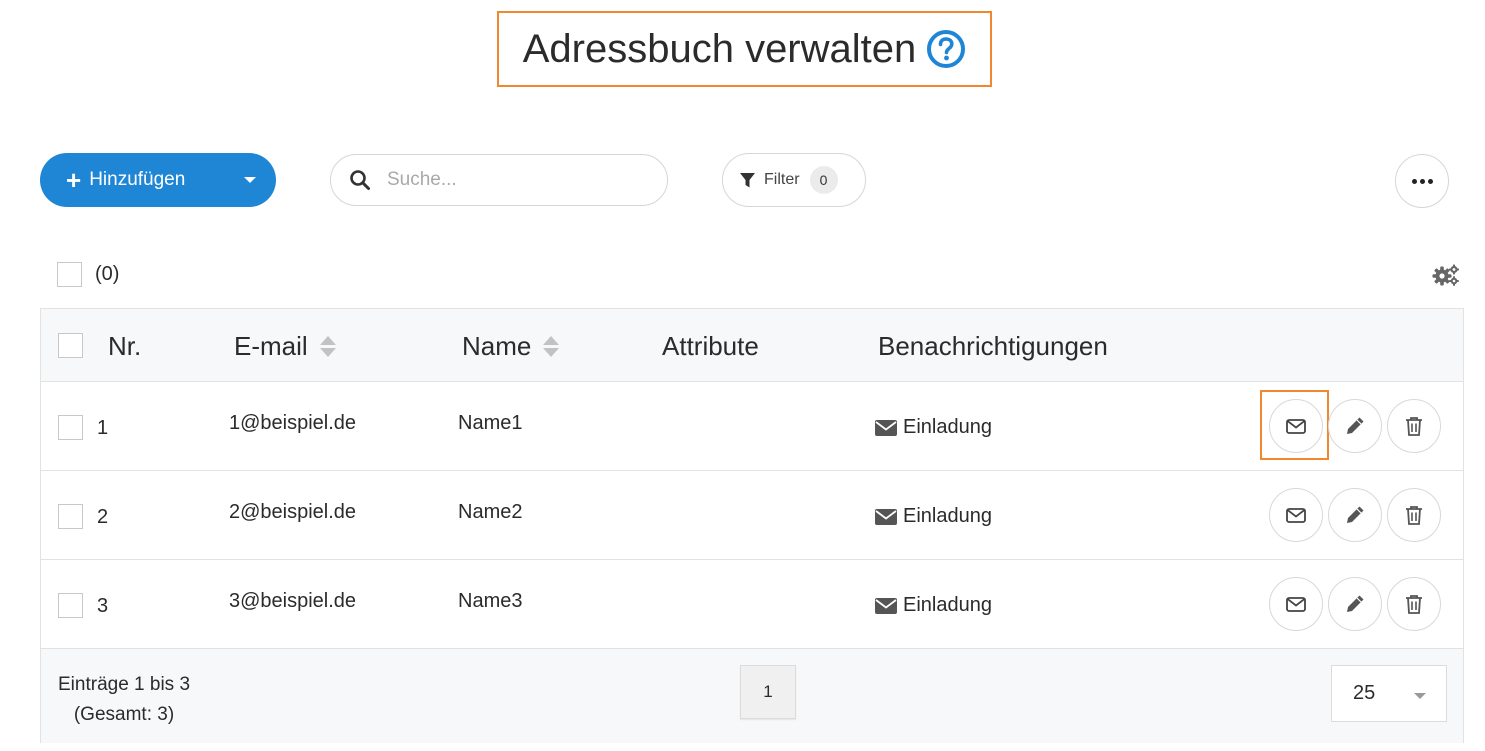  What do you see at coordinates (752, 515) in the screenshot?
I see `table-row: 2 2@beispiel.de Name2 Einladung` at bounding box center [752, 515].